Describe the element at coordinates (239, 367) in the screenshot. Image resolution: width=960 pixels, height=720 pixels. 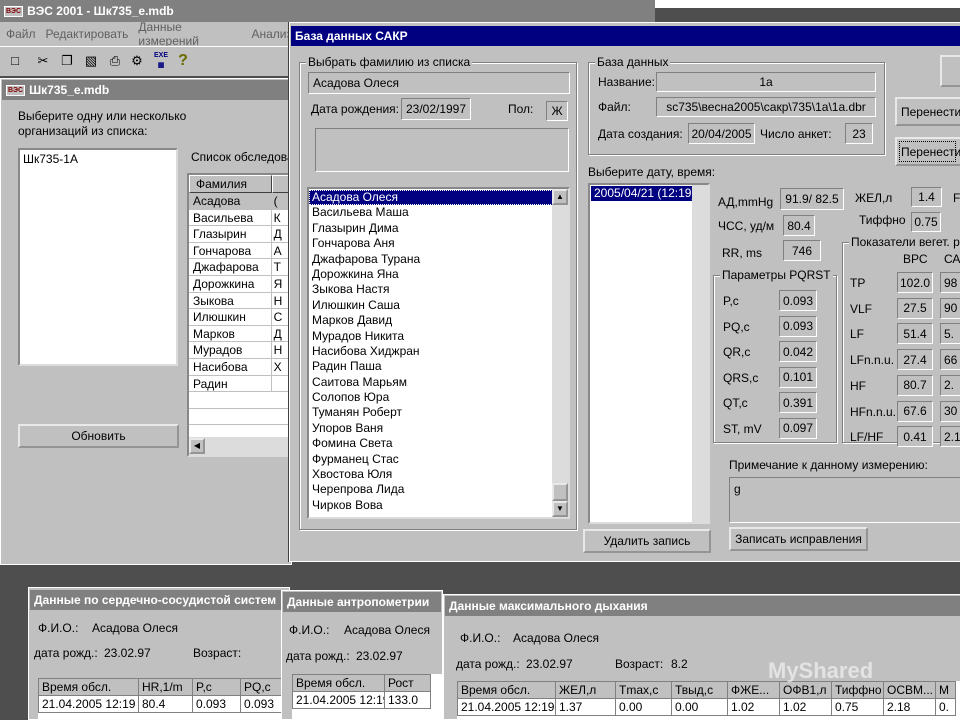
I see `table-row: Насибова Х` at that location.